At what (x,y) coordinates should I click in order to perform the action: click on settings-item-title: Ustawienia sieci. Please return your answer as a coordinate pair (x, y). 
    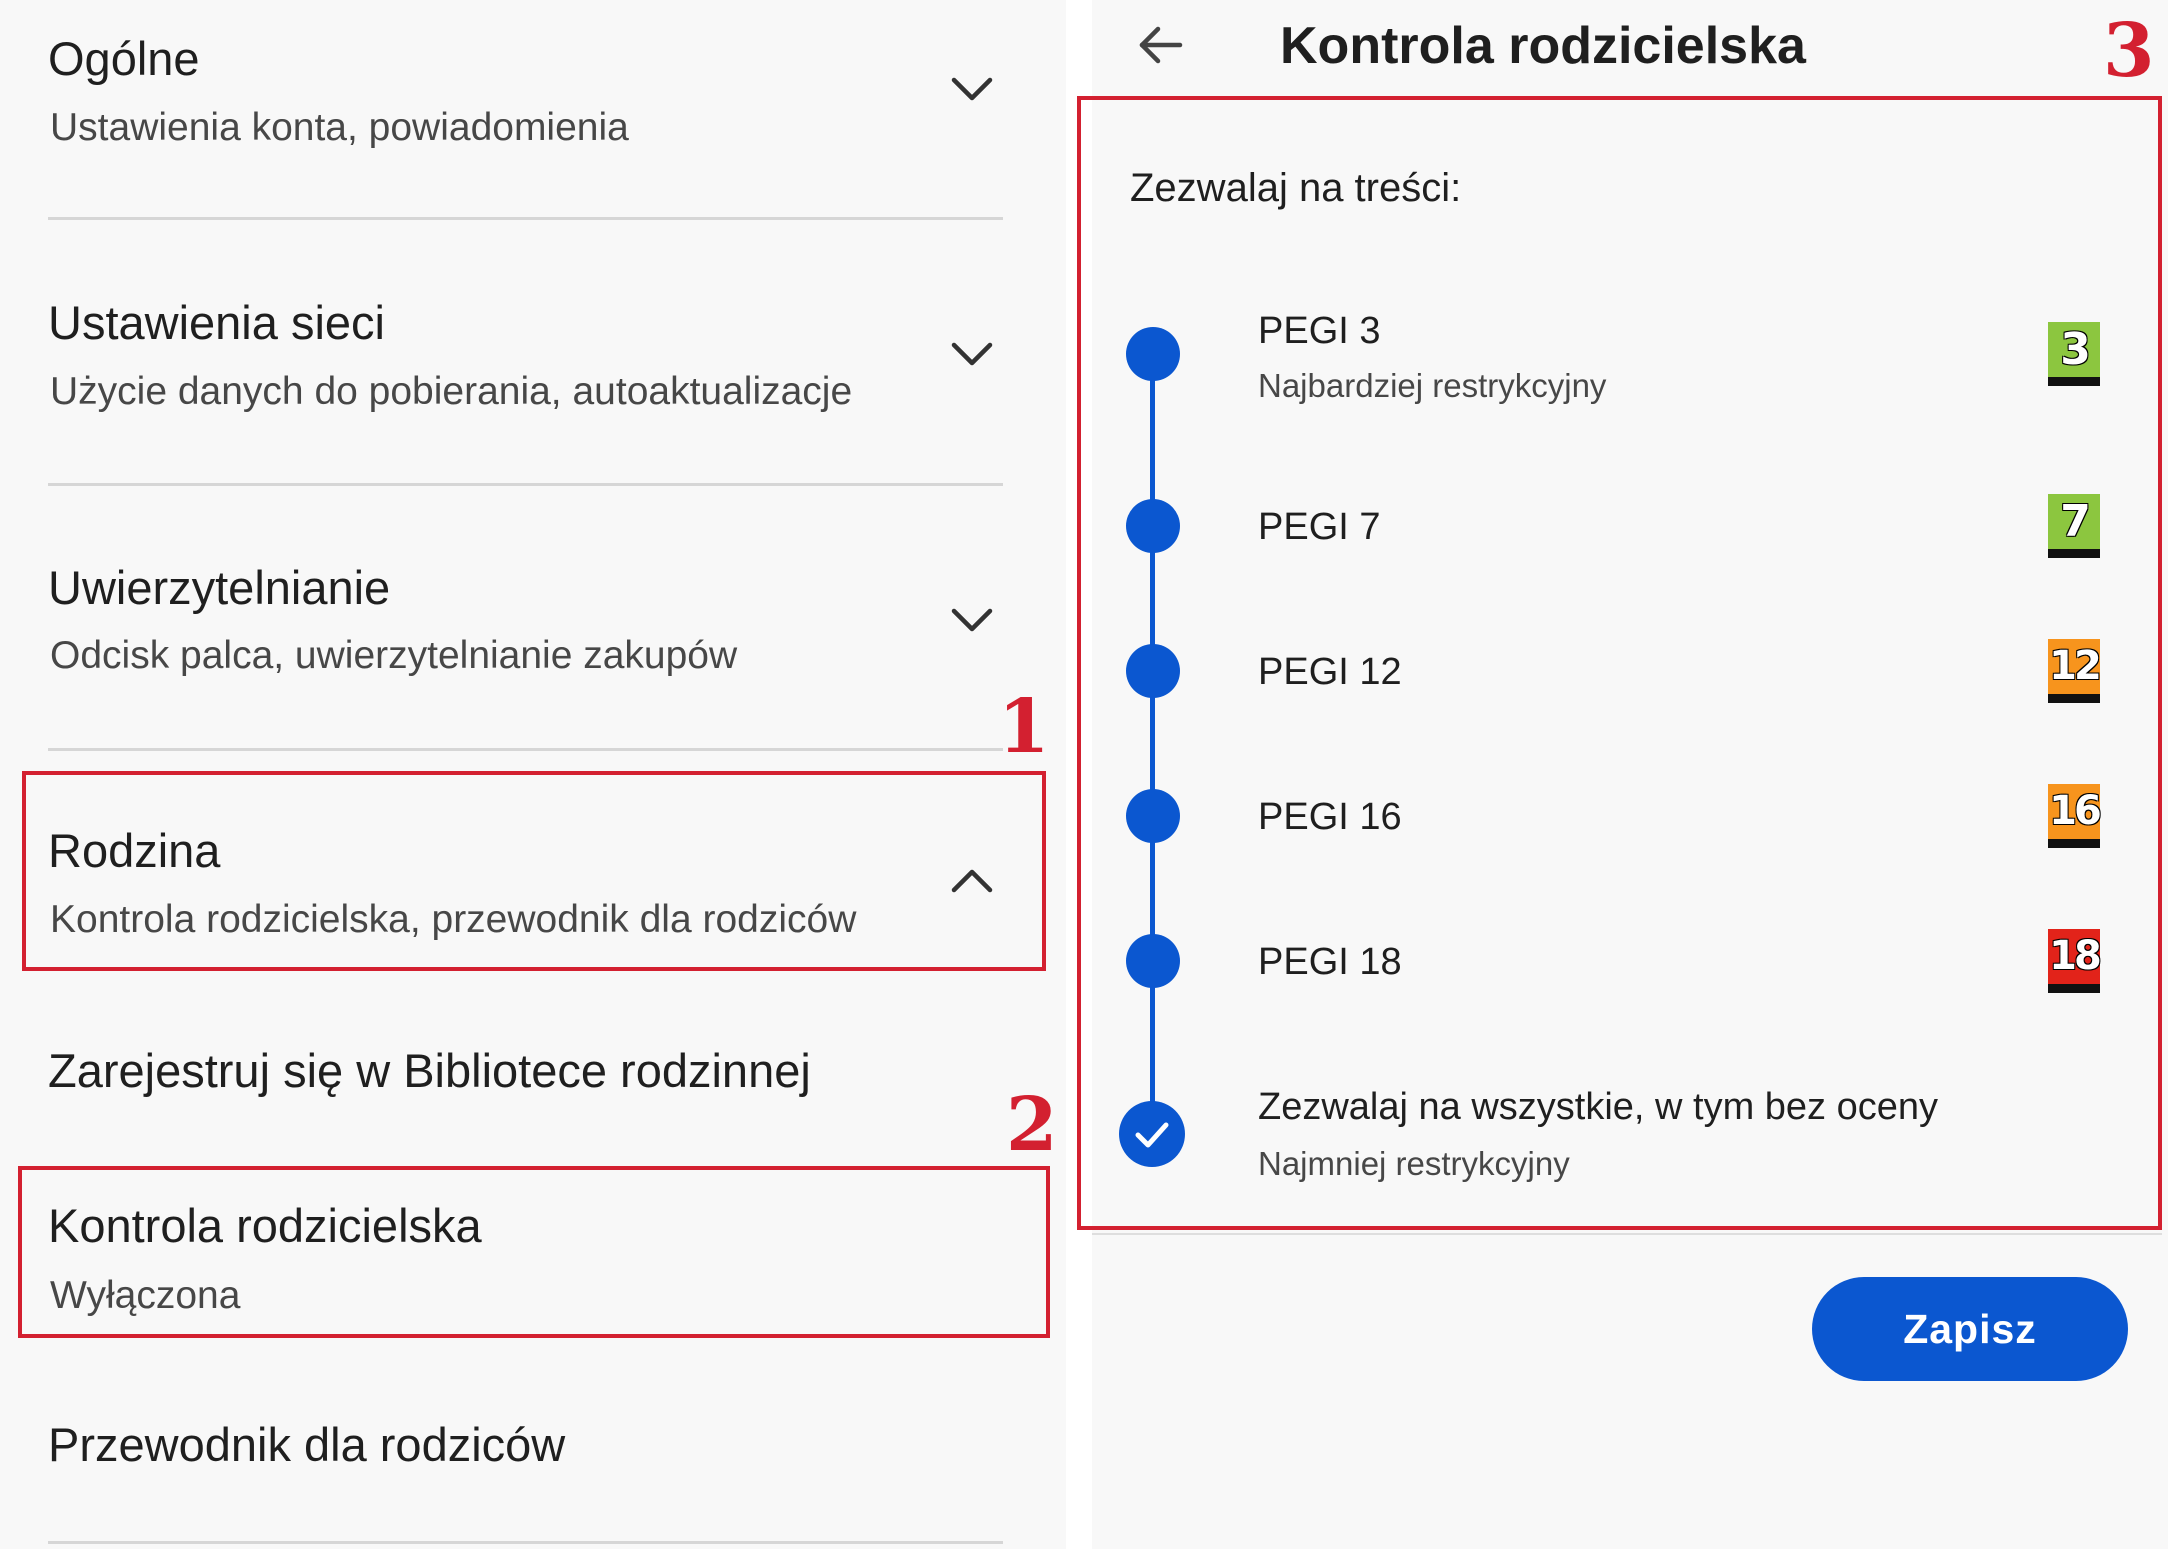
    Looking at the image, I should click on (216, 322).